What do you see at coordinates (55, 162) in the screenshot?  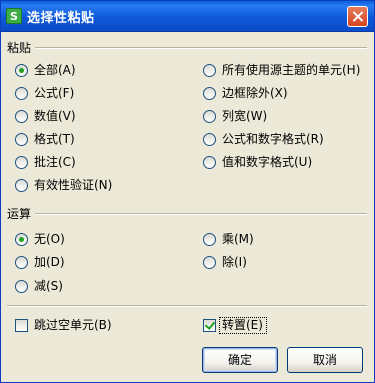 I see `radio-label: 批注(C)` at bounding box center [55, 162].